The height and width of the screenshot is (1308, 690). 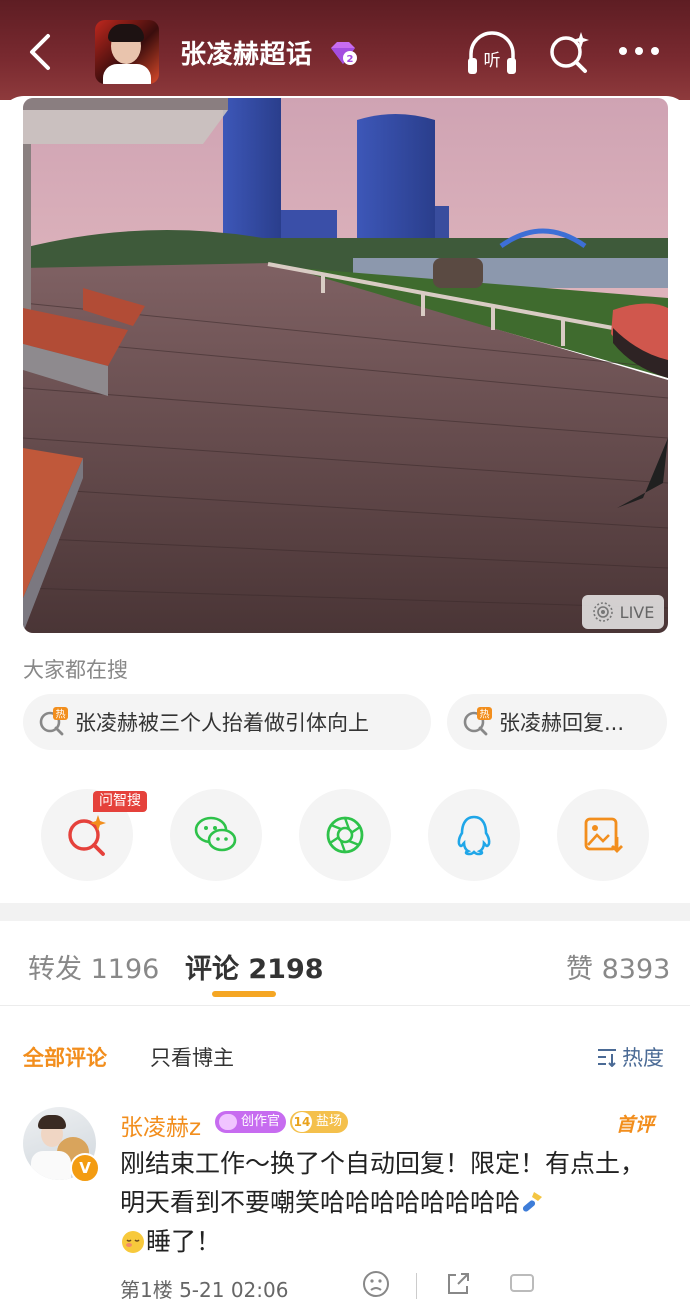 I want to click on action-divider, so click(x=416, y=1286).